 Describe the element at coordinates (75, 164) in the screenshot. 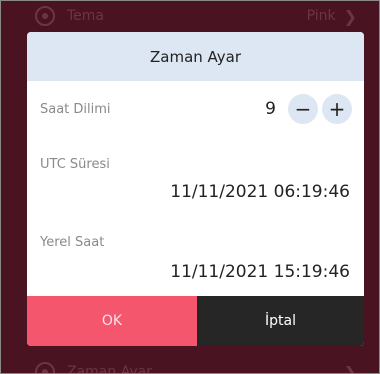

I see `utc-time-label: UTC Süresi` at that location.